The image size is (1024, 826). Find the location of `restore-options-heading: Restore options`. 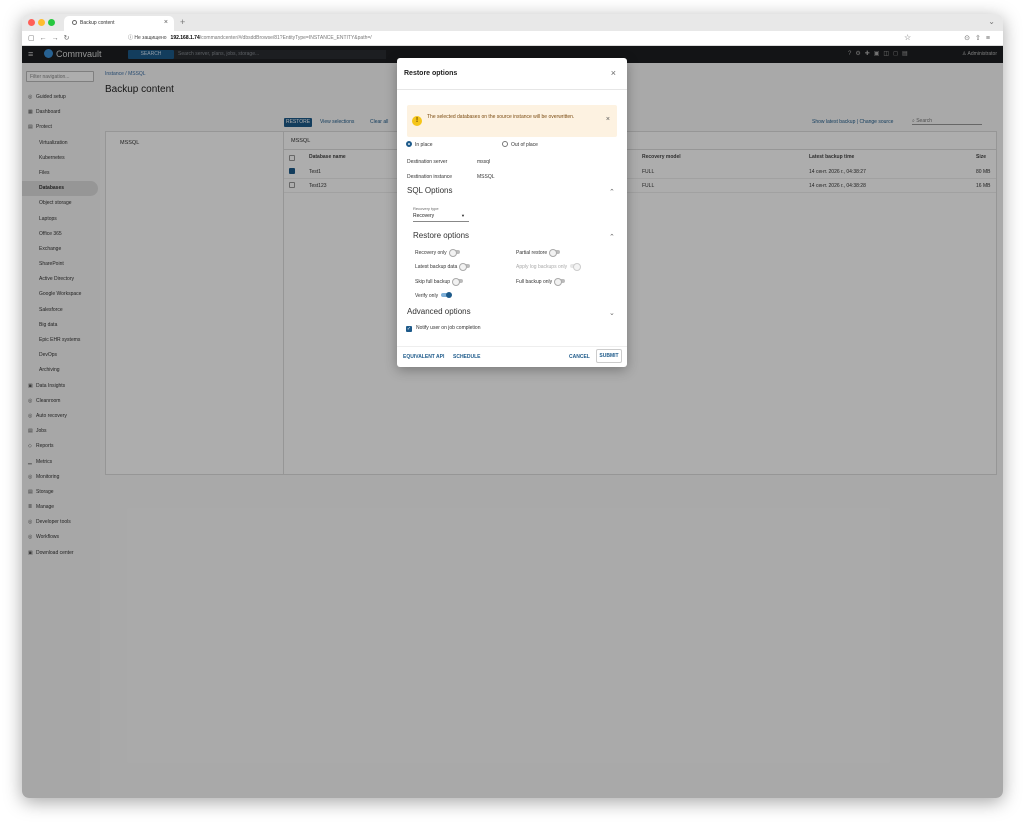

restore-options-heading: Restore options is located at coordinates (441, 235).